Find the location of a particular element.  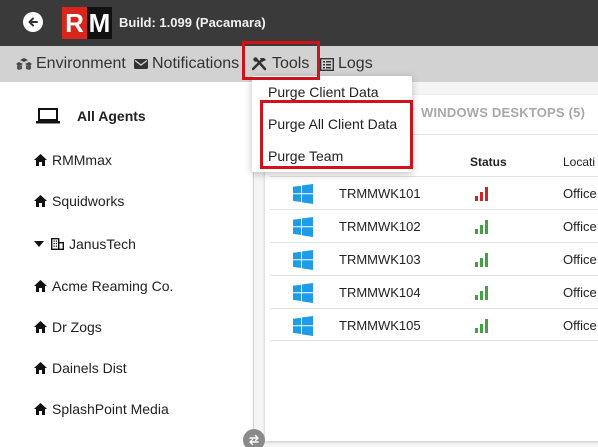

sidebar-item-label: SplashPoint Media is located at coordinates (110, 409).